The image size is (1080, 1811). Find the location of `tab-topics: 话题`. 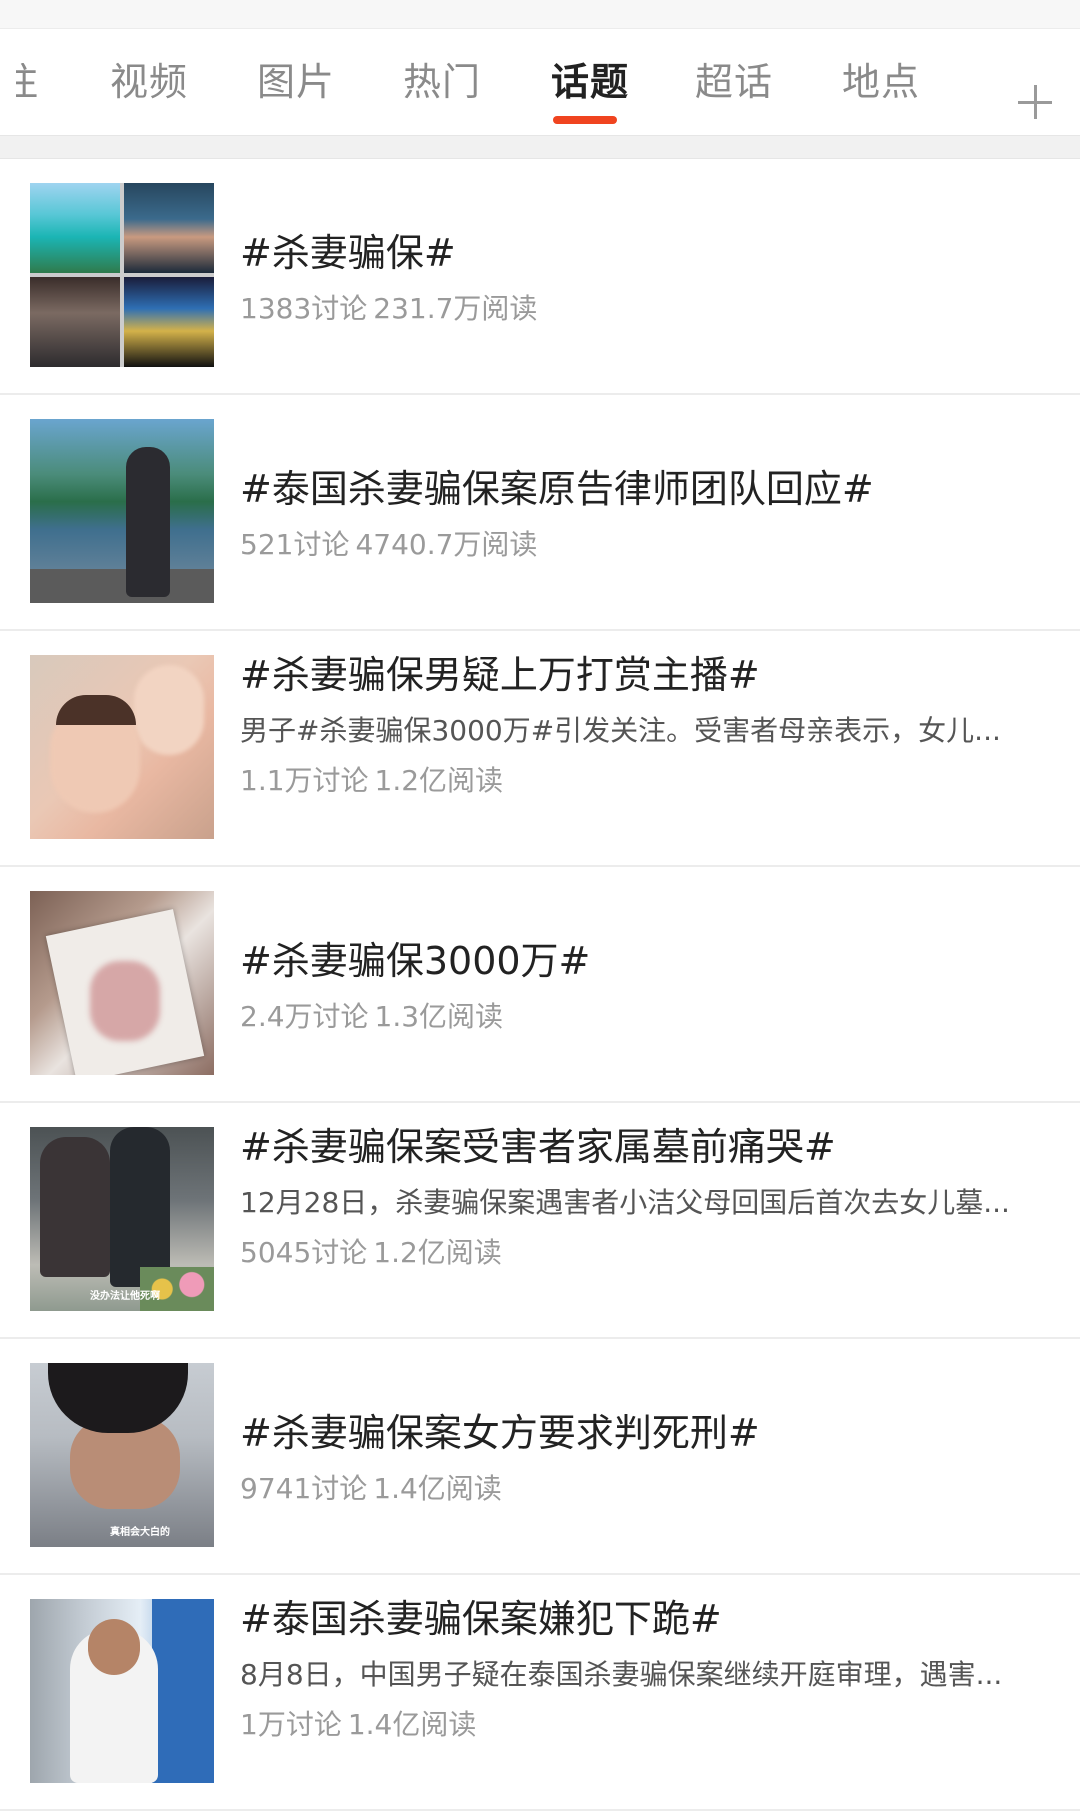

tab-topics: 话题 is located at coordinates (590, 82).